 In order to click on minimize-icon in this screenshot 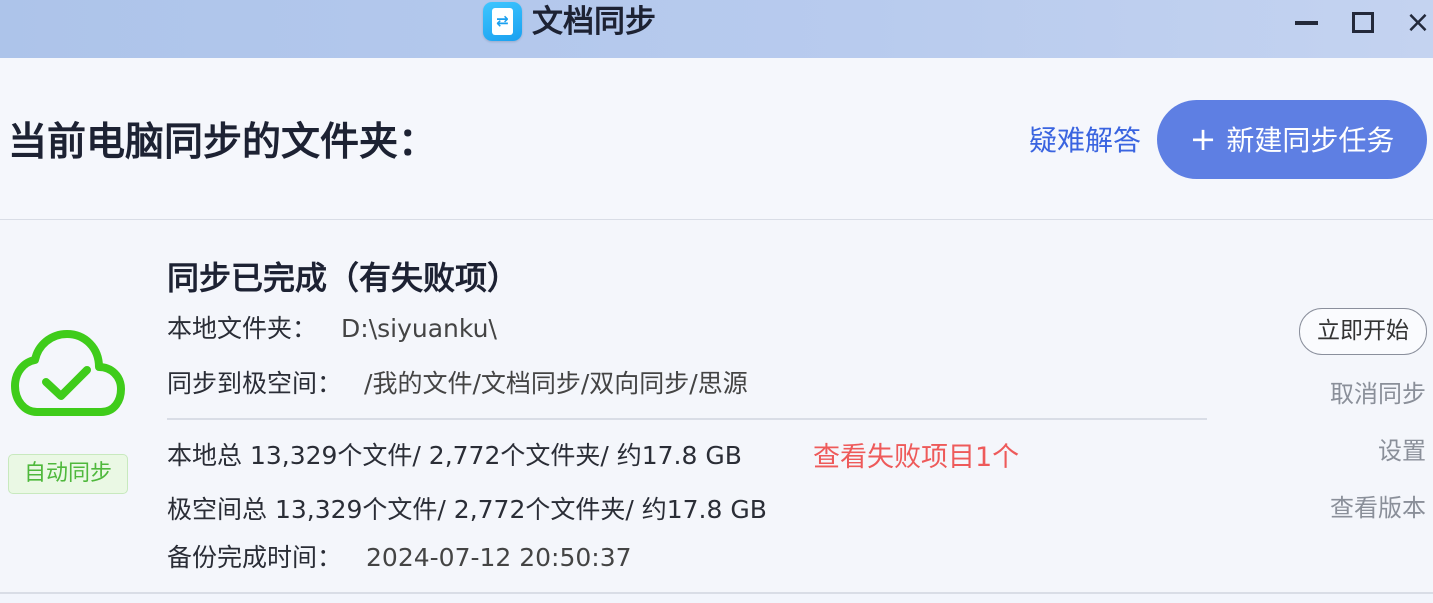, I will do `click(1306, 23)`.